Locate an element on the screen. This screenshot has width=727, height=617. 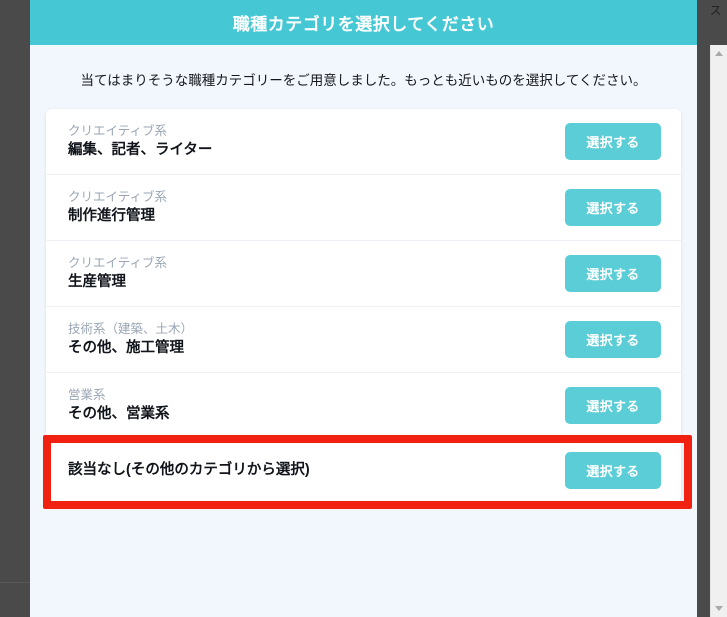
category-parent-label: 技術系（建築、土木） is located at coordinates (131, 328).